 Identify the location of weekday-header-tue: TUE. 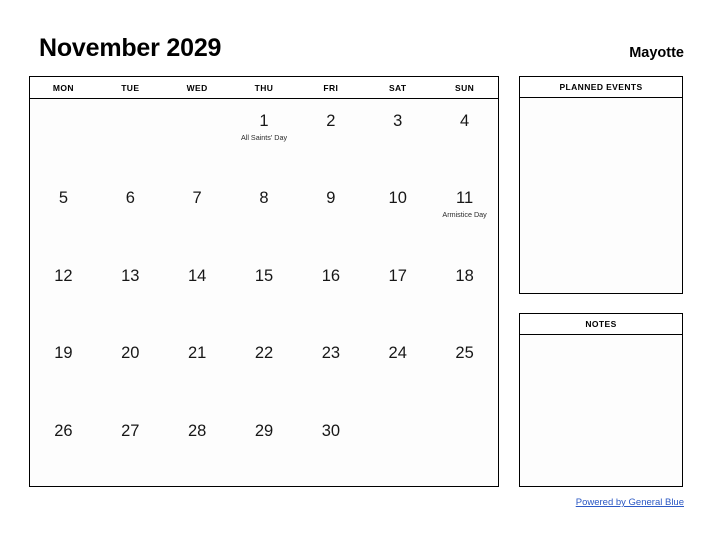
(130, 87).